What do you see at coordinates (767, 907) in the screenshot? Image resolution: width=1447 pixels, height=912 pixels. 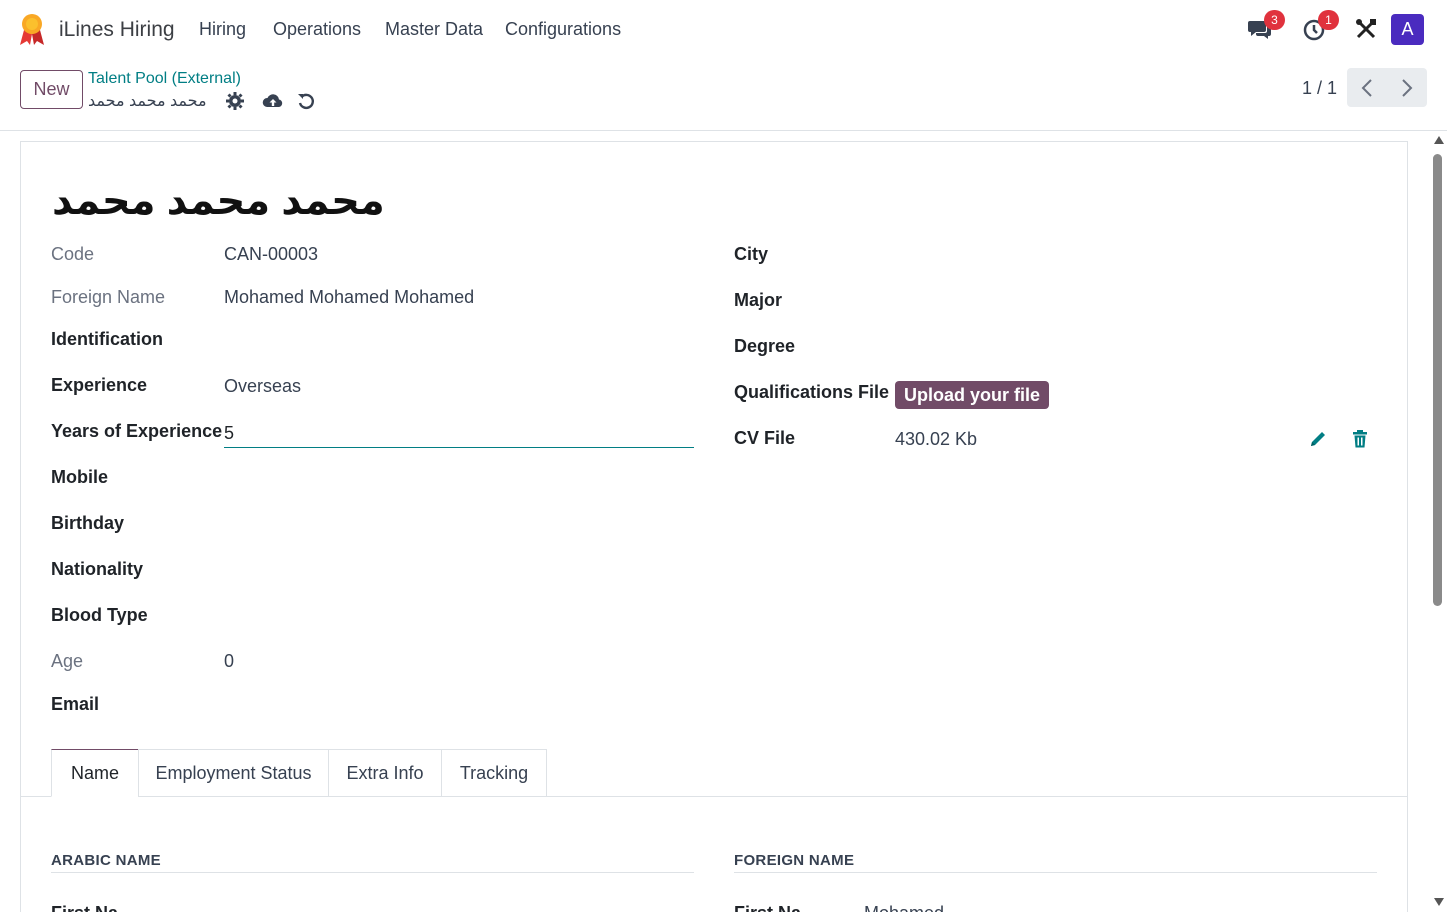 I see `foreign-first-name-label: First Na` at bounding box center [767, 907].